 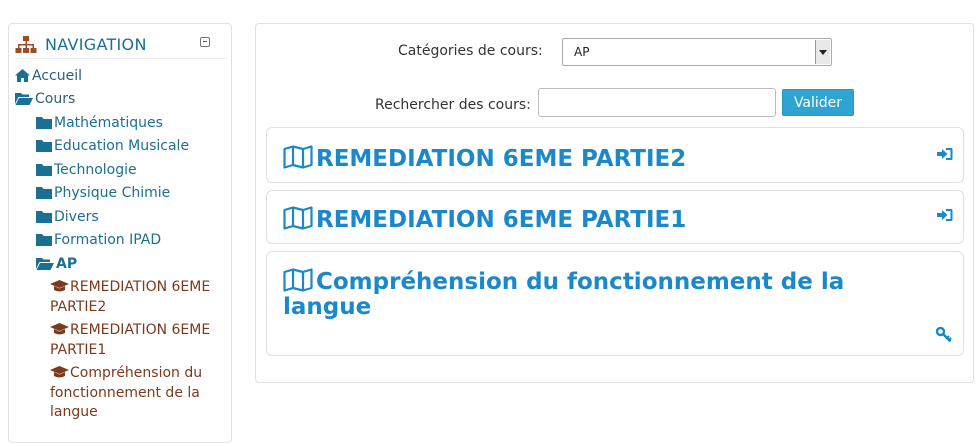 What do you see at coordinates (501, 220) in the screenshot?
I see `course-card-title-text: REMEDIATION 6EME PARTIE1` at bounding box center [501, 220].